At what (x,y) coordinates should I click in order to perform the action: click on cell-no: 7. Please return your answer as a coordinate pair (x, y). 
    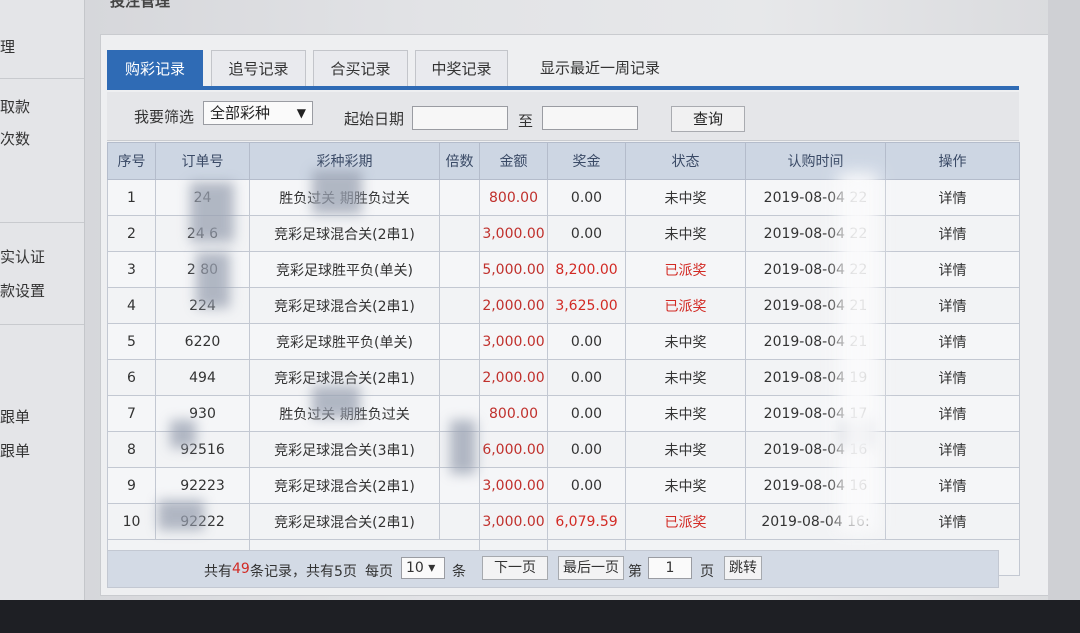
    Looking at the image, I should click on (131, 413).